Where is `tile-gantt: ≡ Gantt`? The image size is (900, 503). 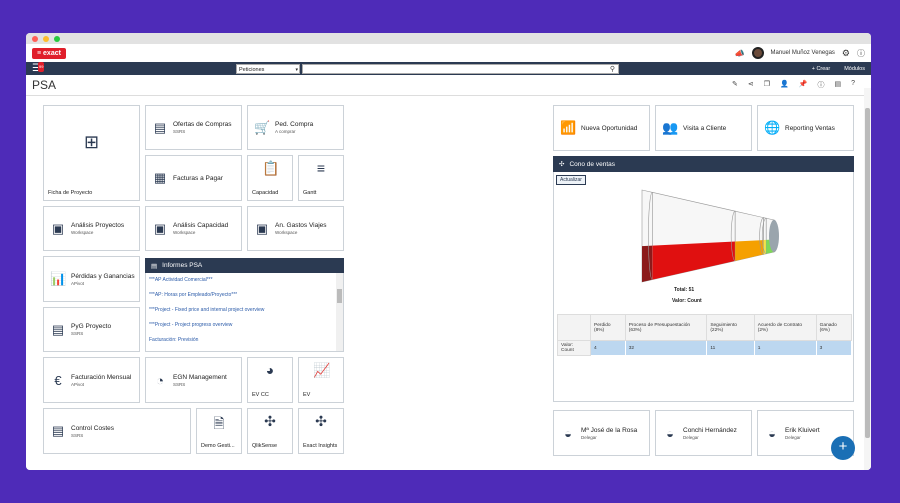
tile-gantt: ≡ Gantt is located at coordinates (321, 178).